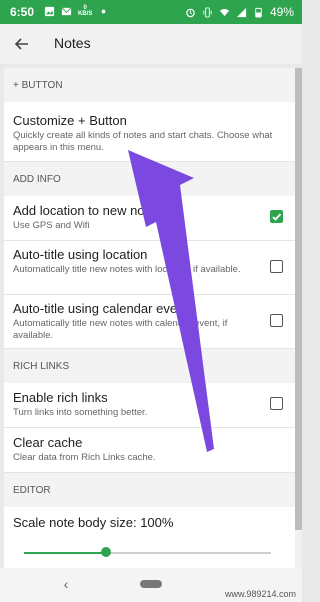 Image resolution: width=320 pixels, height=602 pixels. I want to click on nav-home-button, so click(151, 584).